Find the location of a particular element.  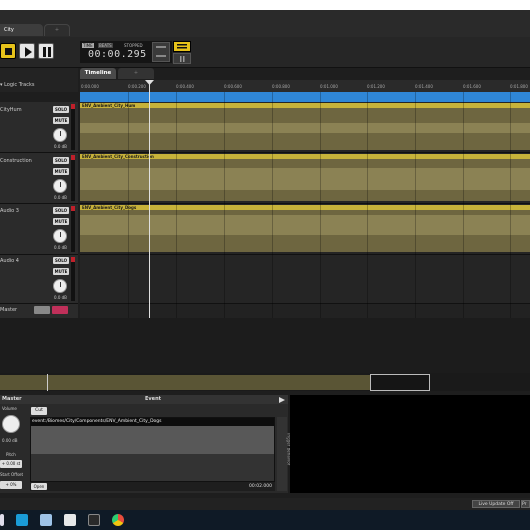

status-bar is located at coordinates (265, 504).